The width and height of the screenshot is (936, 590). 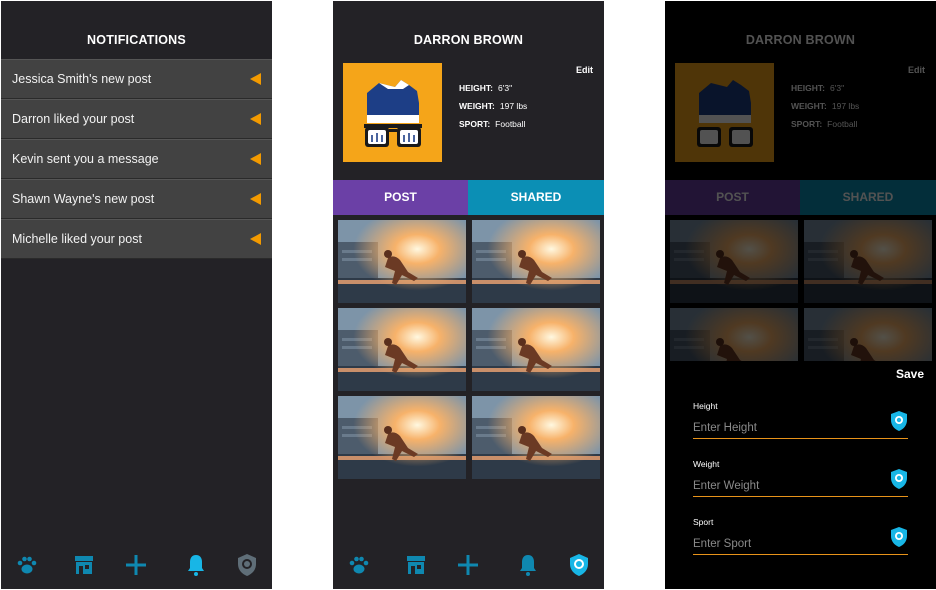 What do you see at coordinates (725, 428) in the screenshot?
I see `field-placeholder: Enter Height` at bounding box center [725, 428].